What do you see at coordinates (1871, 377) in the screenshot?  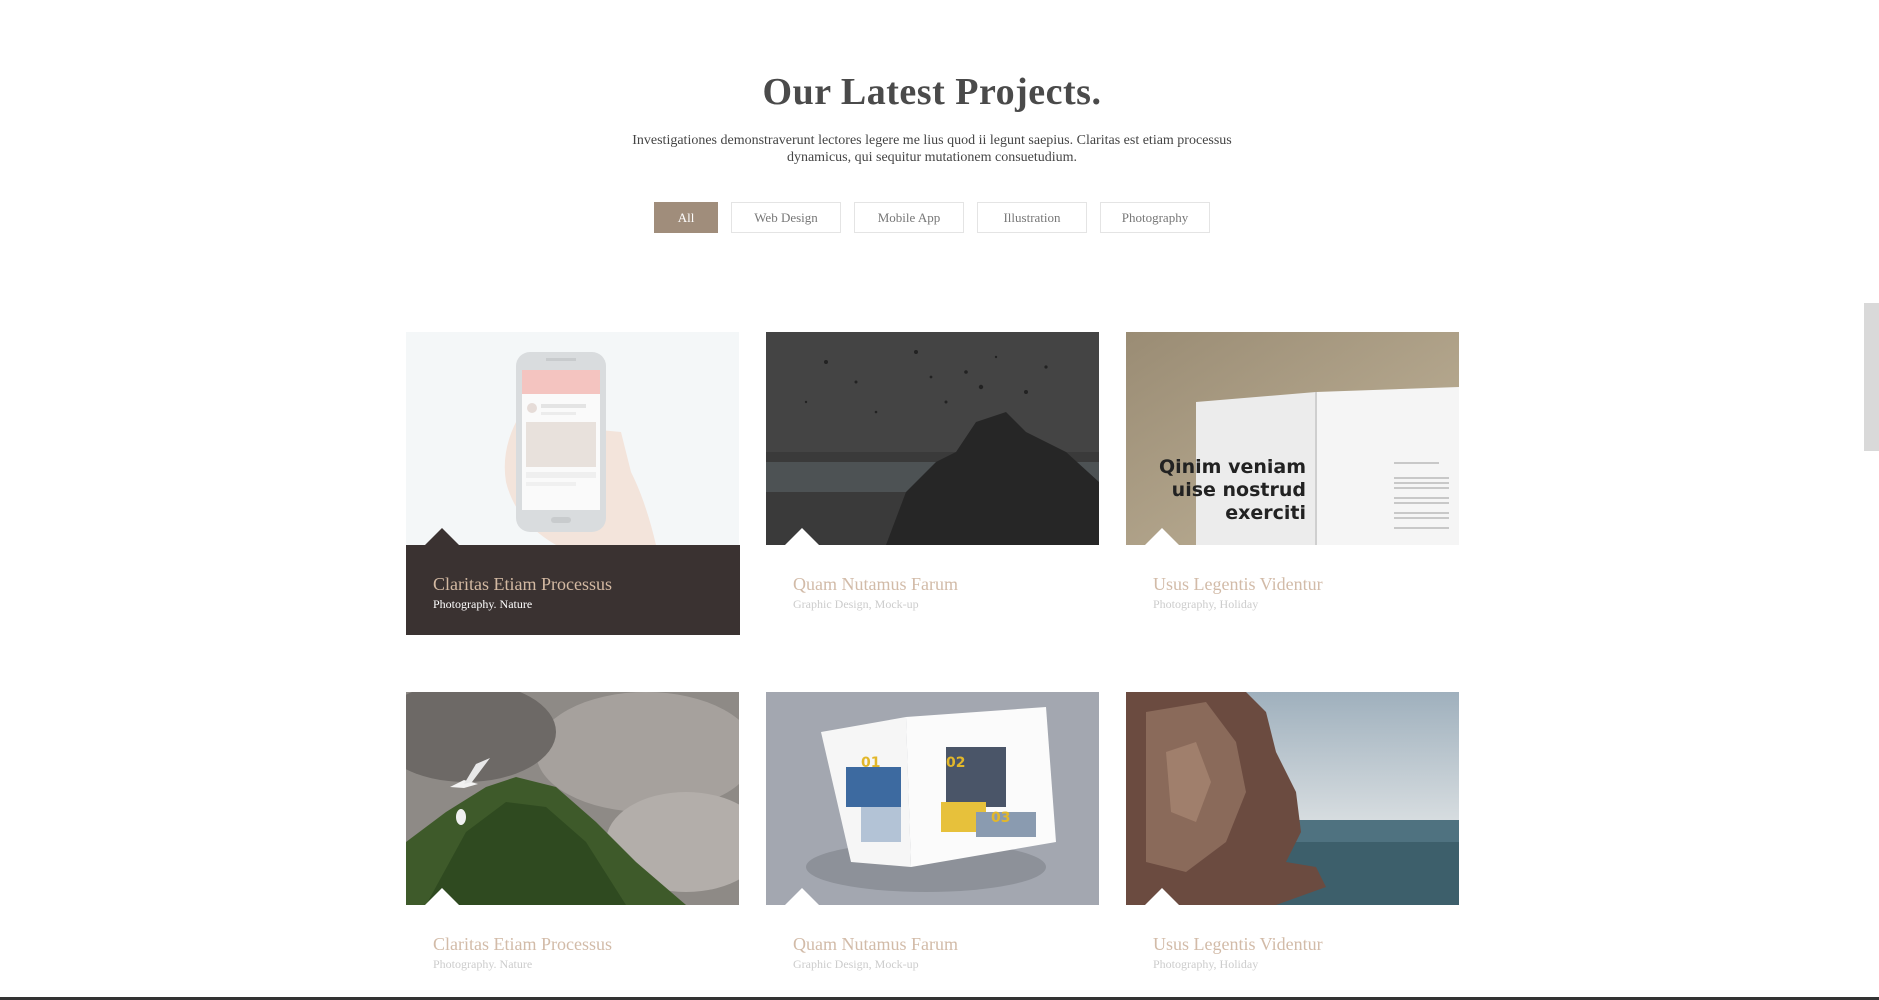 I see `scrollbar-thumb` at bounding box center [1871, 377].